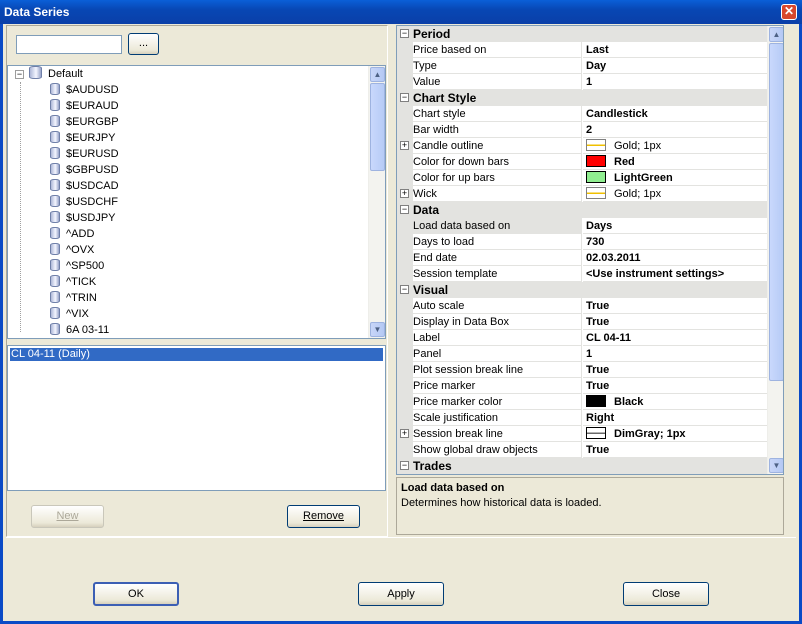 The height and width of the screenshot is (624, 802). What do you see at coordinates (582, 178) in the screenshot?
I see `prop-row: Color for up bars LightGreen` at bounding box center [582, 178].